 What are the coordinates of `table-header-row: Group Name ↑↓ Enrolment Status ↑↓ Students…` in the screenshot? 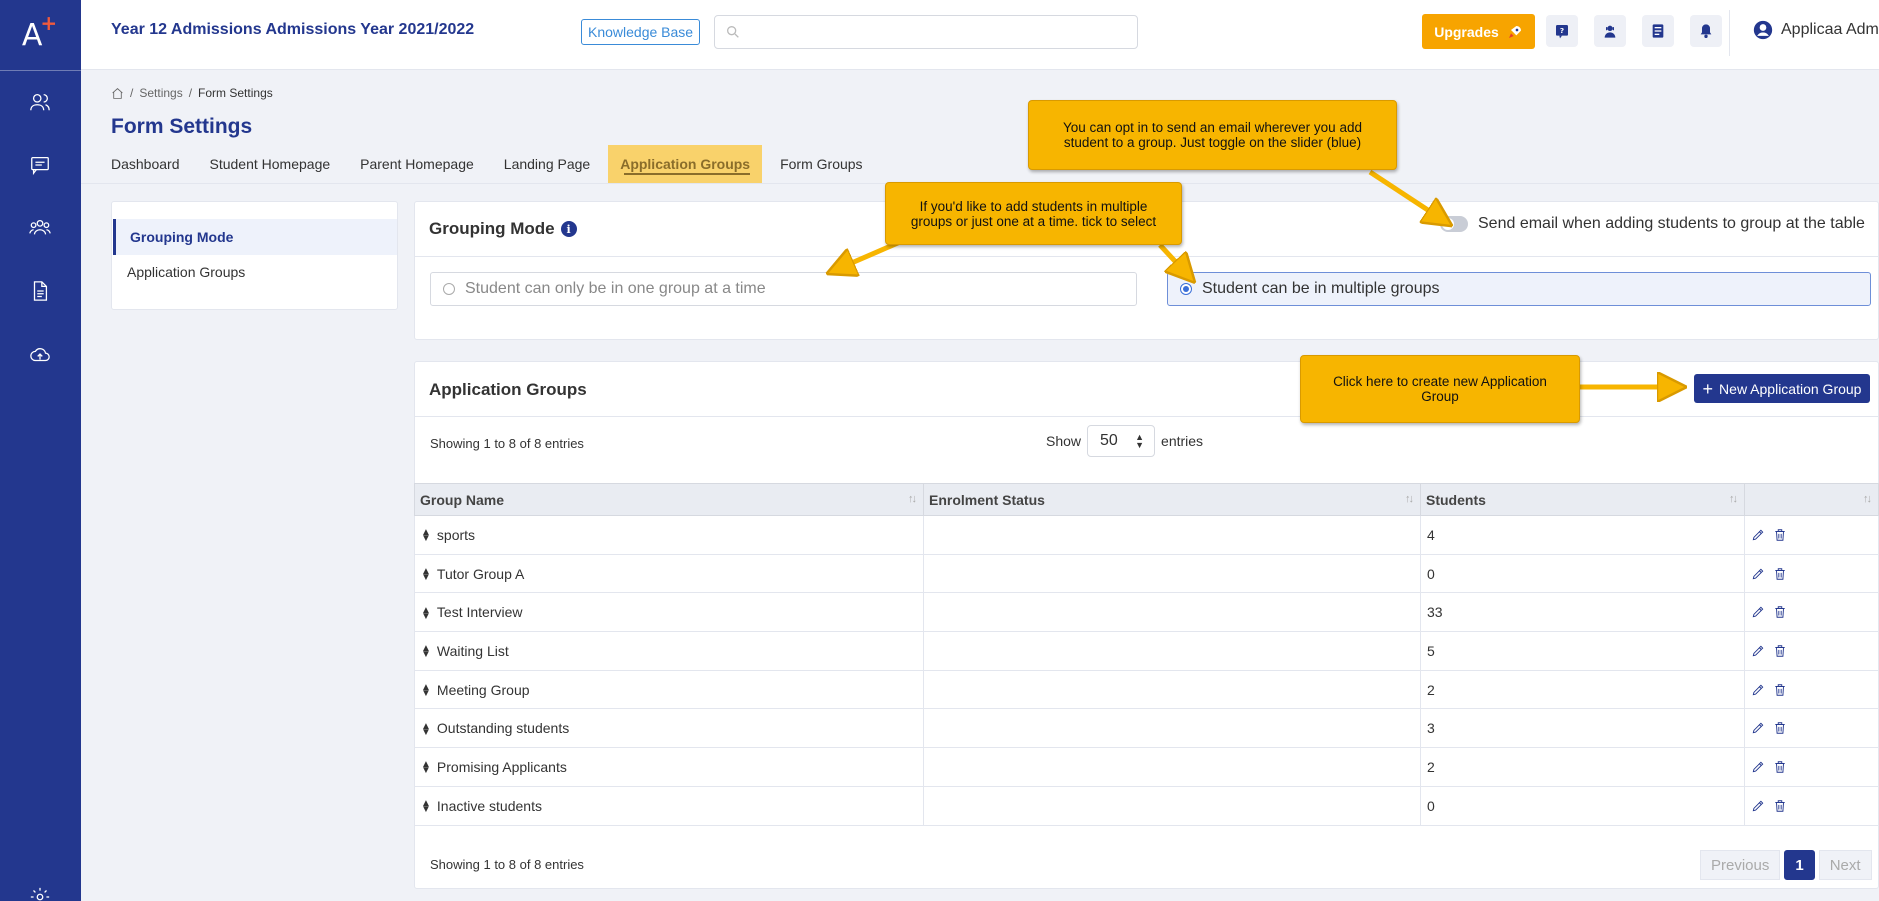 It's located at (1146, 499).